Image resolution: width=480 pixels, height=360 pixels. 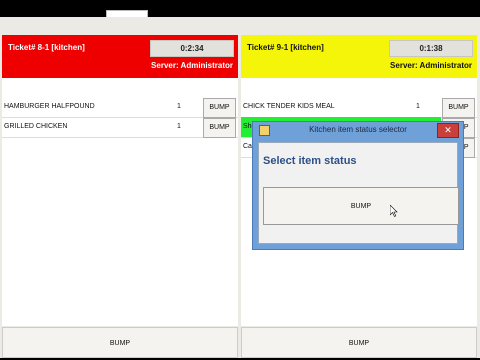 I want to click on dialog-heading: Select item status, so click(x=310, y=161).